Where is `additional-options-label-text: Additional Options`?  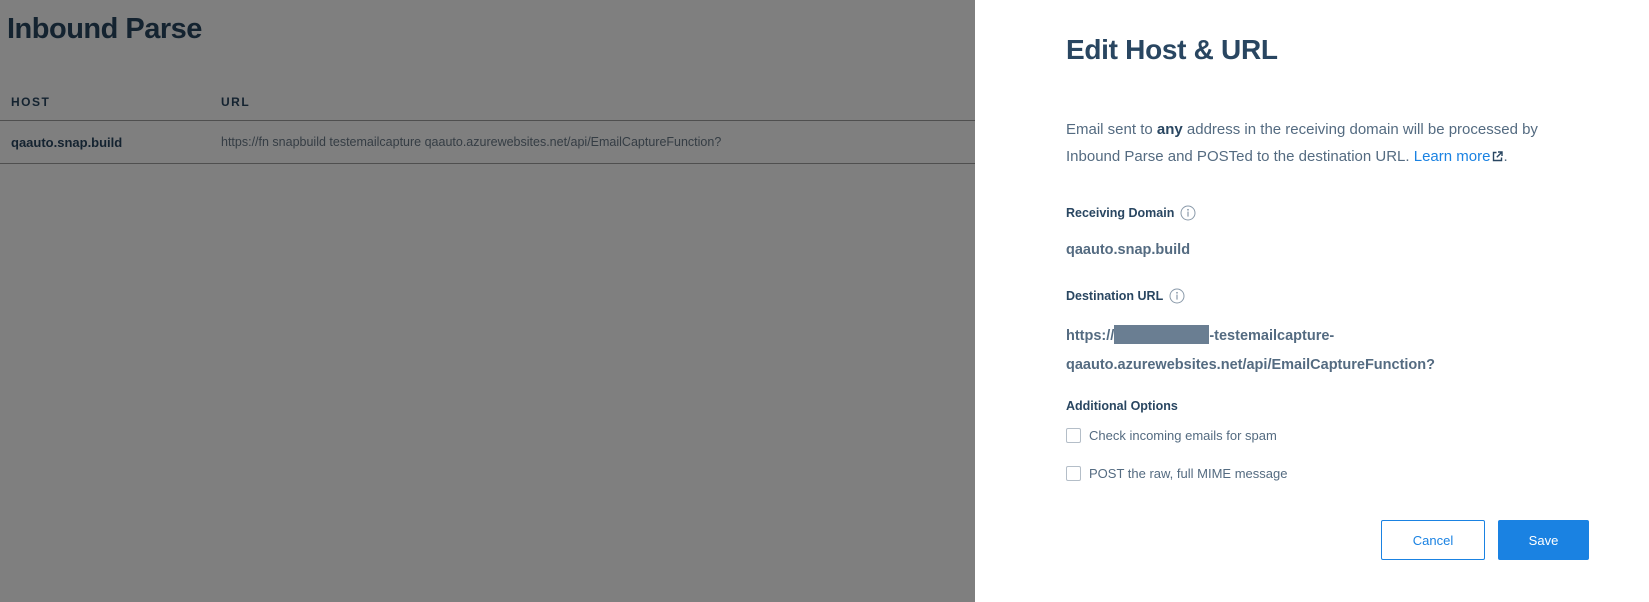
additional-options-label-text: Additional Options is located at coordinates (1122, 406).